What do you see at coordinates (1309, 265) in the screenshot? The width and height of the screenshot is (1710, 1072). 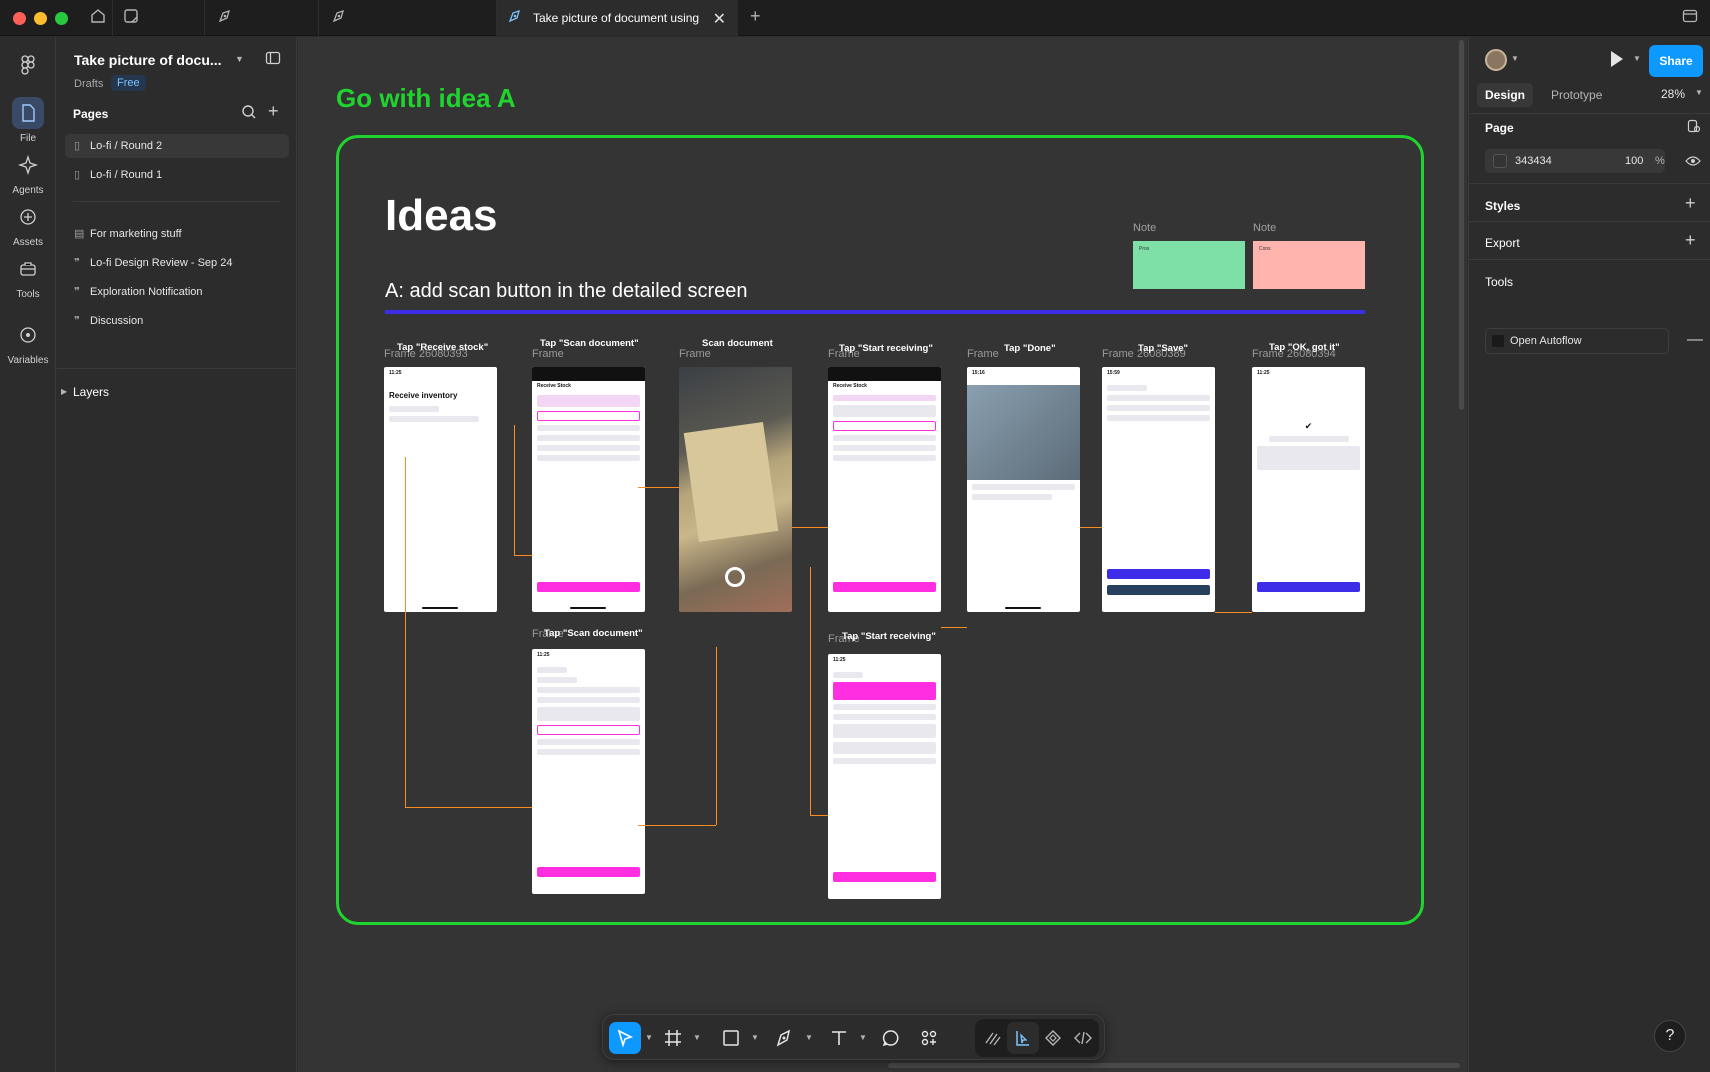 I see `sticky-note-cons: Cons` at bounding box center [1309, 265].